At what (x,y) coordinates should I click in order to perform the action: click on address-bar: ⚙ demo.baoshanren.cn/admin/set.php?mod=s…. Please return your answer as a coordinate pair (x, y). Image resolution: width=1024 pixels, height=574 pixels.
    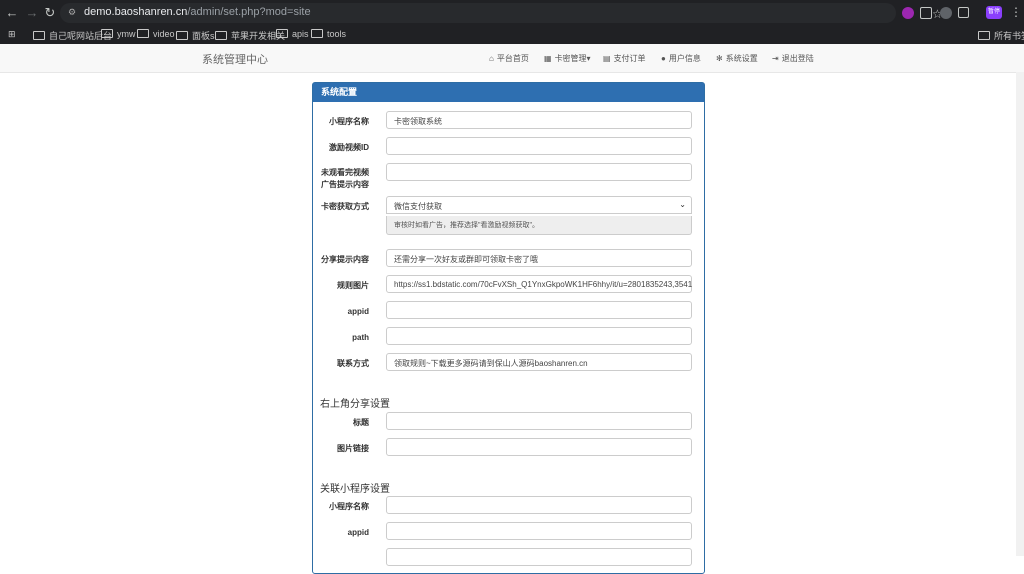
    Looking at the image, I should click on (501, 13).